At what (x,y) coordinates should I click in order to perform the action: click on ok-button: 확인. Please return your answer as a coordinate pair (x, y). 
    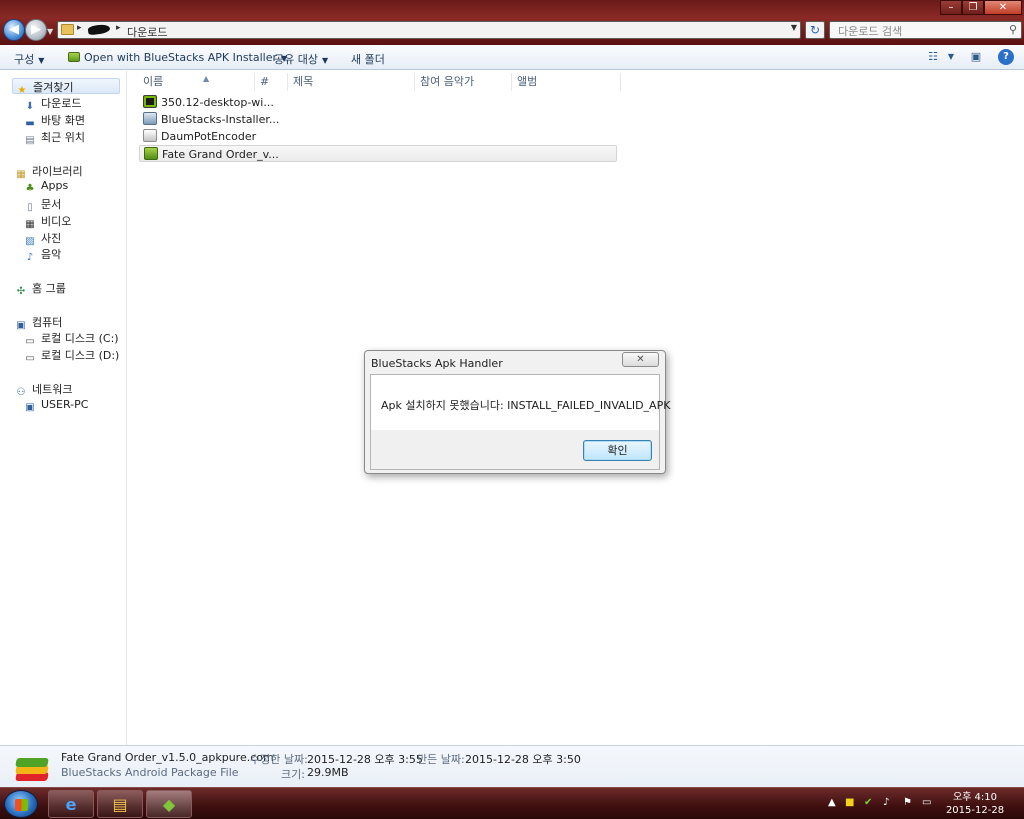
    Looking at the image, I should click on (617, 450).